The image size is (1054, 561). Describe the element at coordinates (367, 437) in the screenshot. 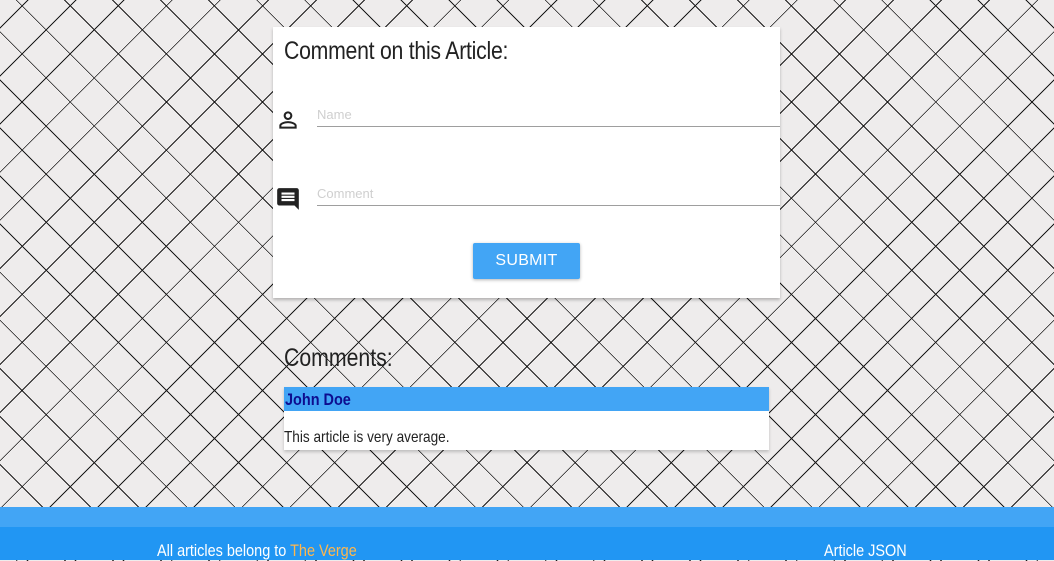

I see `comment-text: This article is very average.` at that location.